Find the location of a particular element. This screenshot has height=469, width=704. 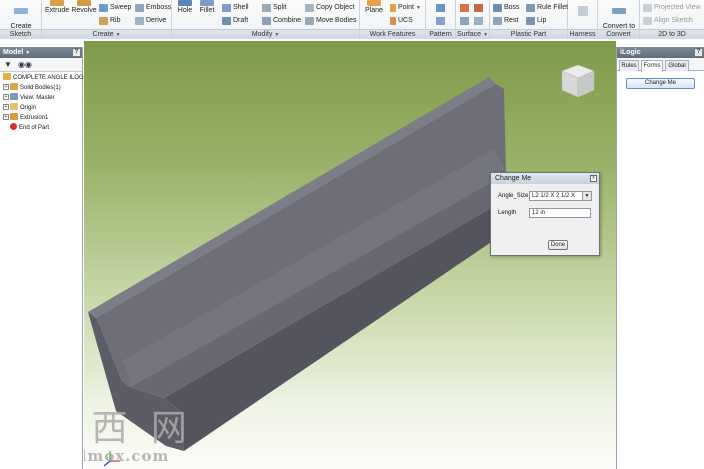

sketch-icon is located at coordinates (21, 11).